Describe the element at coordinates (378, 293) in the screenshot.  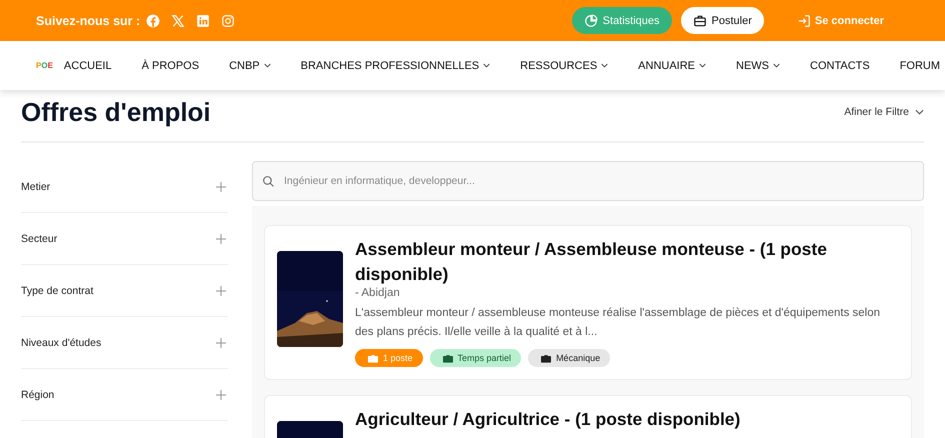
I see `job-location: - Abidjan` at that location.